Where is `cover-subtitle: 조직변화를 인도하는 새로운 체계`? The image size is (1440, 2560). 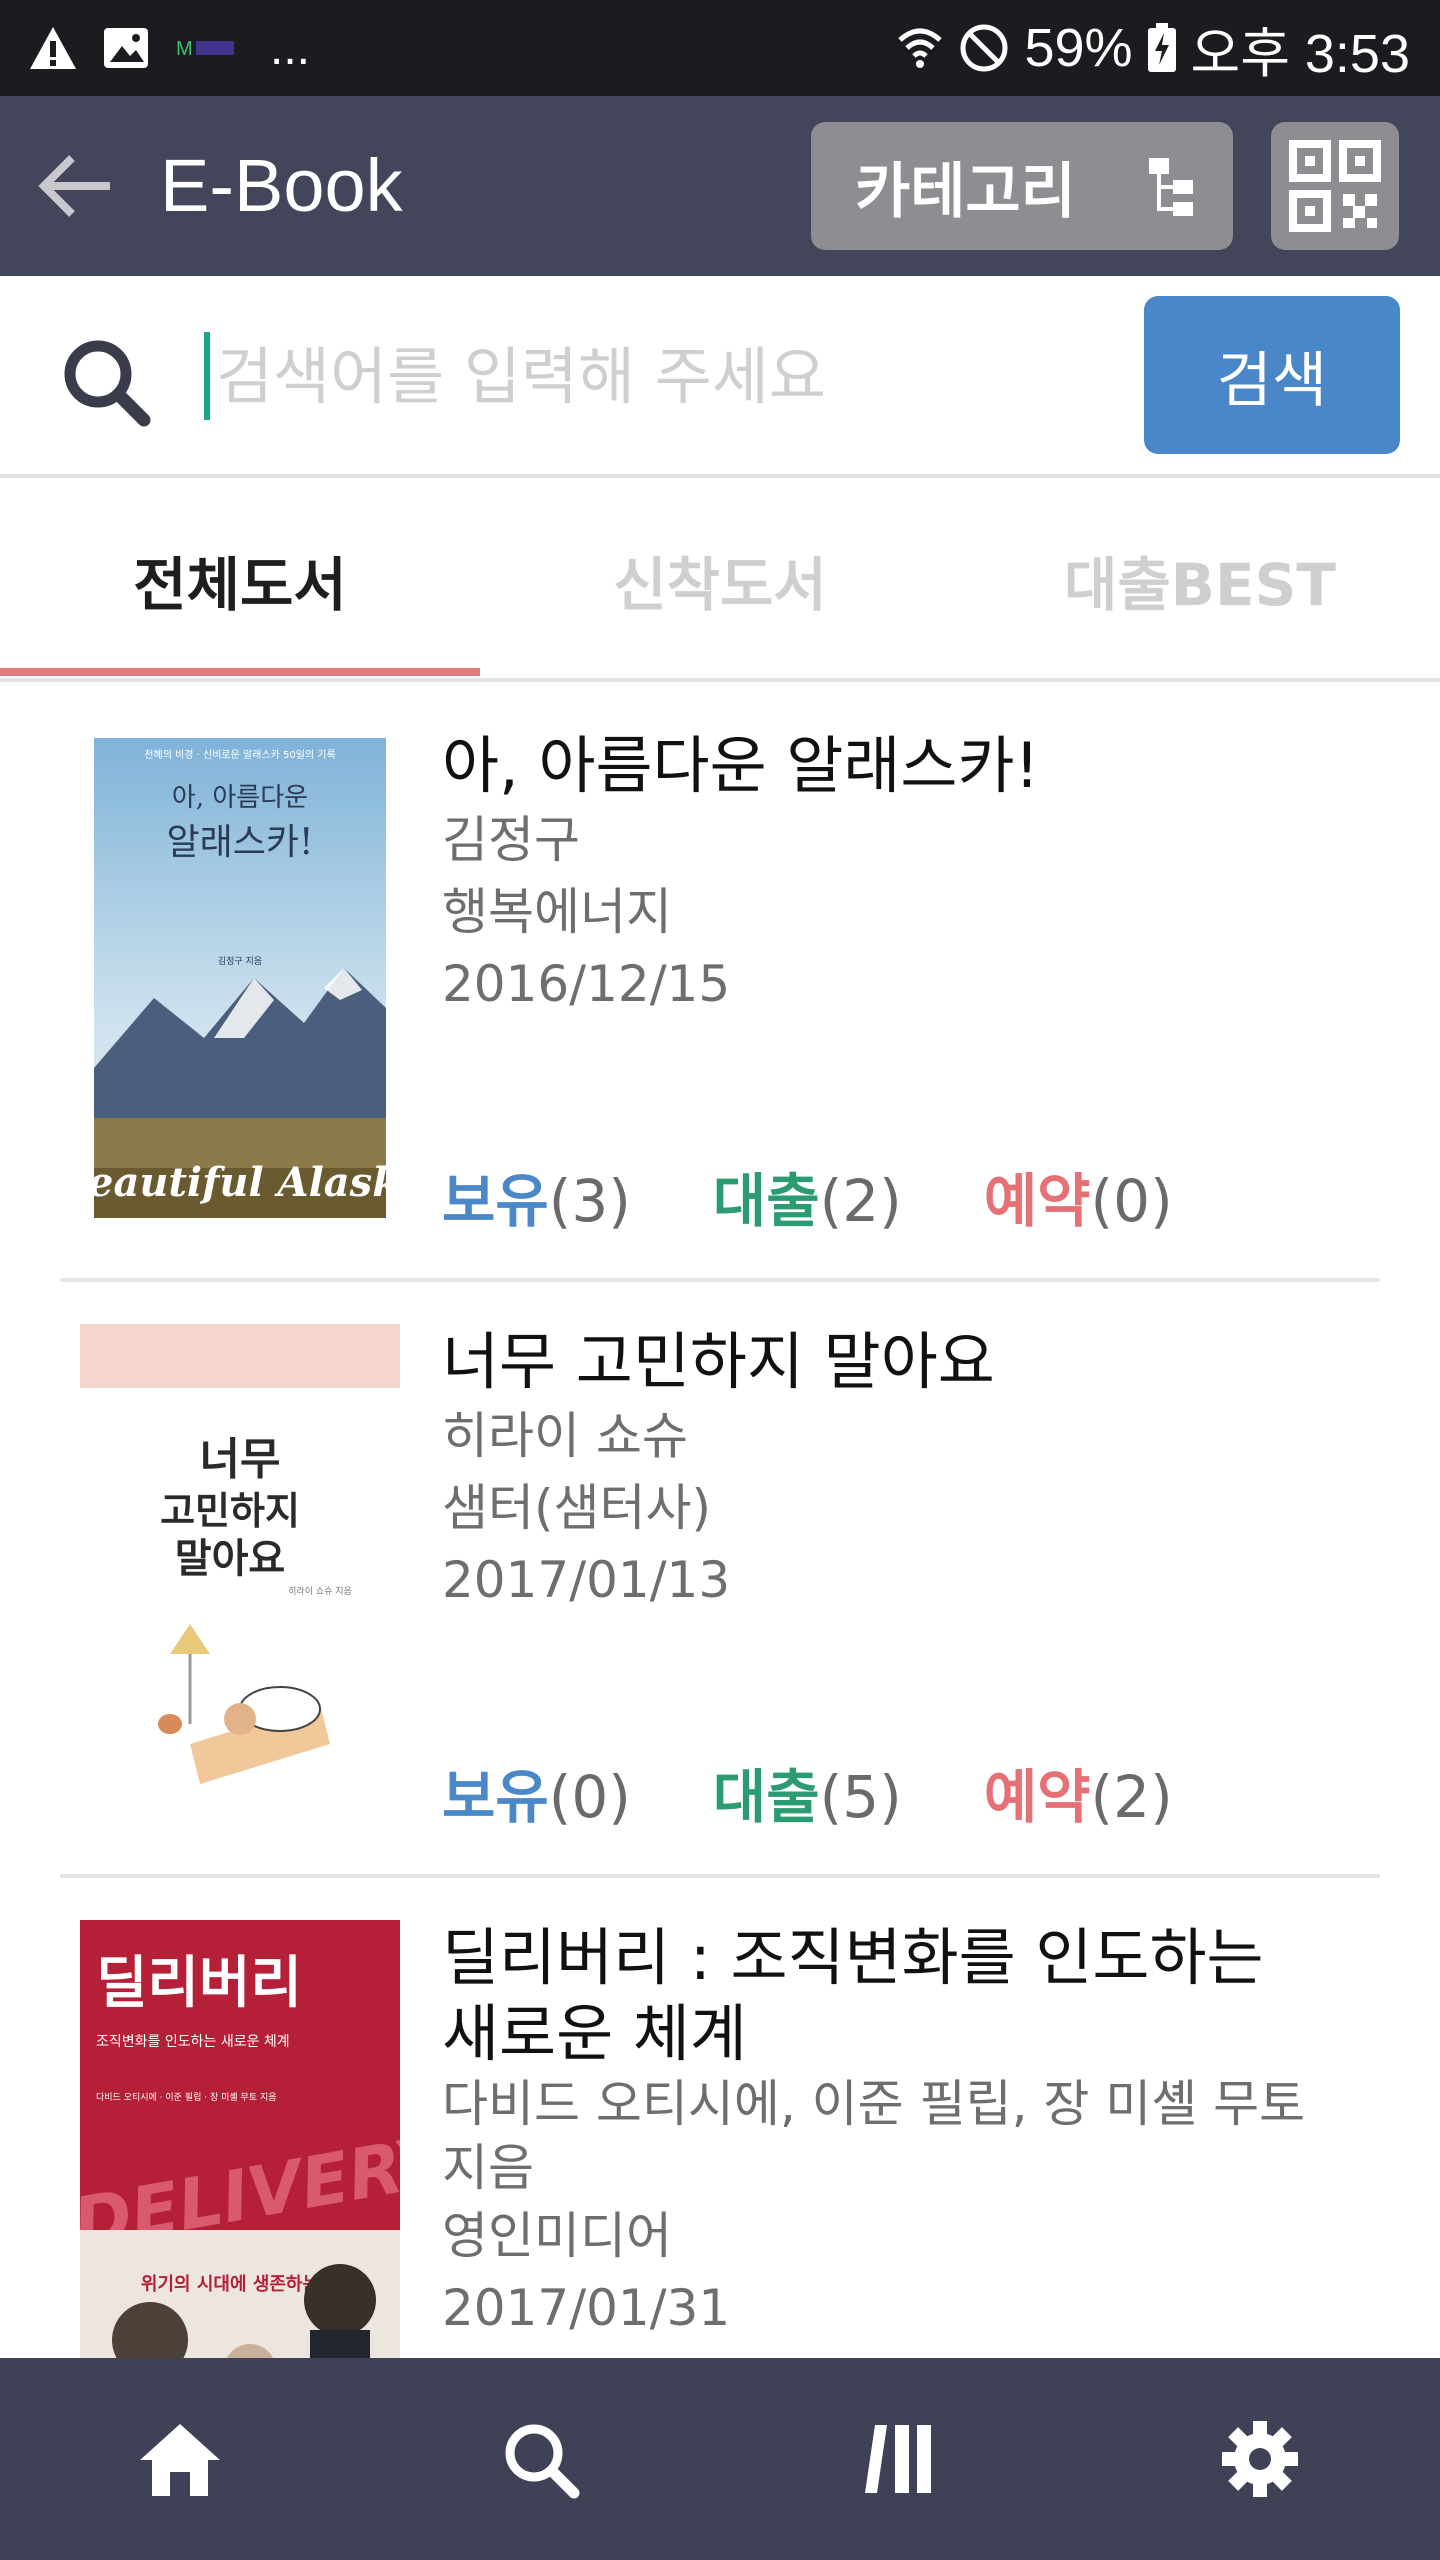
cover-subtitle: 조직변화를 인도하는 새로운 체계 is located at coordinates (193, 2042).